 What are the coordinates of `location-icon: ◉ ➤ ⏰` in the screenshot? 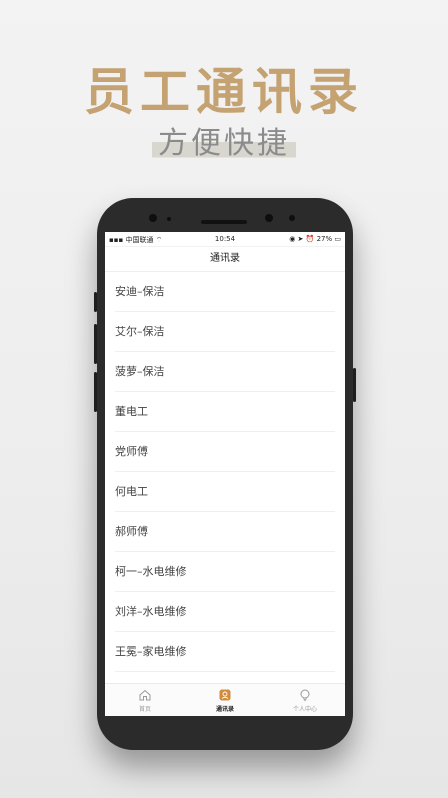 It's located at (303, 239).